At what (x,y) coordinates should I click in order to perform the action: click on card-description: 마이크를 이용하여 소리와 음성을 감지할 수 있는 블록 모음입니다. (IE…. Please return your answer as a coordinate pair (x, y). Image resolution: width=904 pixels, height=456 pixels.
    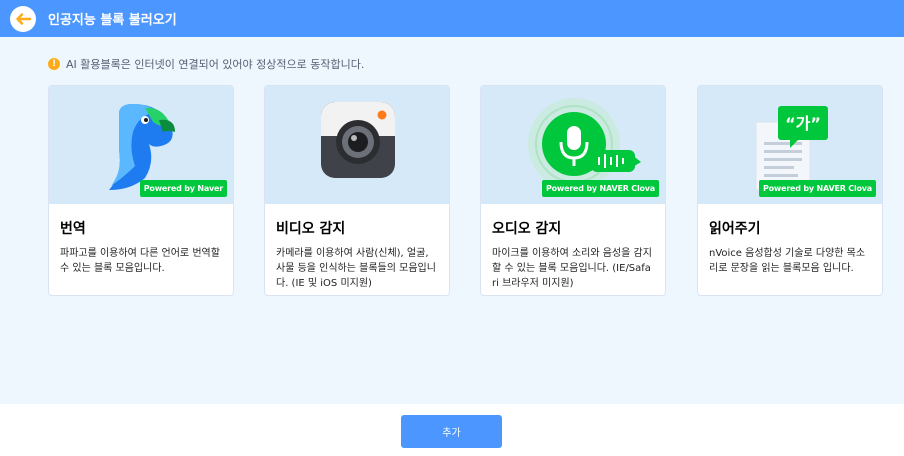
    Looking at the image, I should click on (572, 268).